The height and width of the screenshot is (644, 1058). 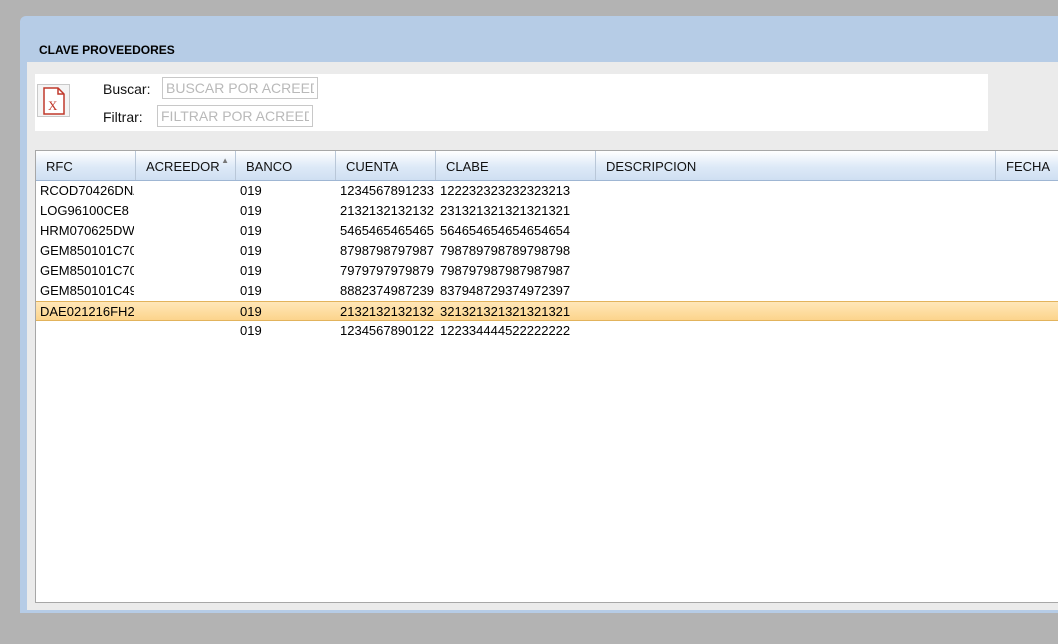 What do you see at coordinates (505, 210) in the screenshot?
I see `cell-clabe: 231321321321321321` at bounding box center [505, 210].